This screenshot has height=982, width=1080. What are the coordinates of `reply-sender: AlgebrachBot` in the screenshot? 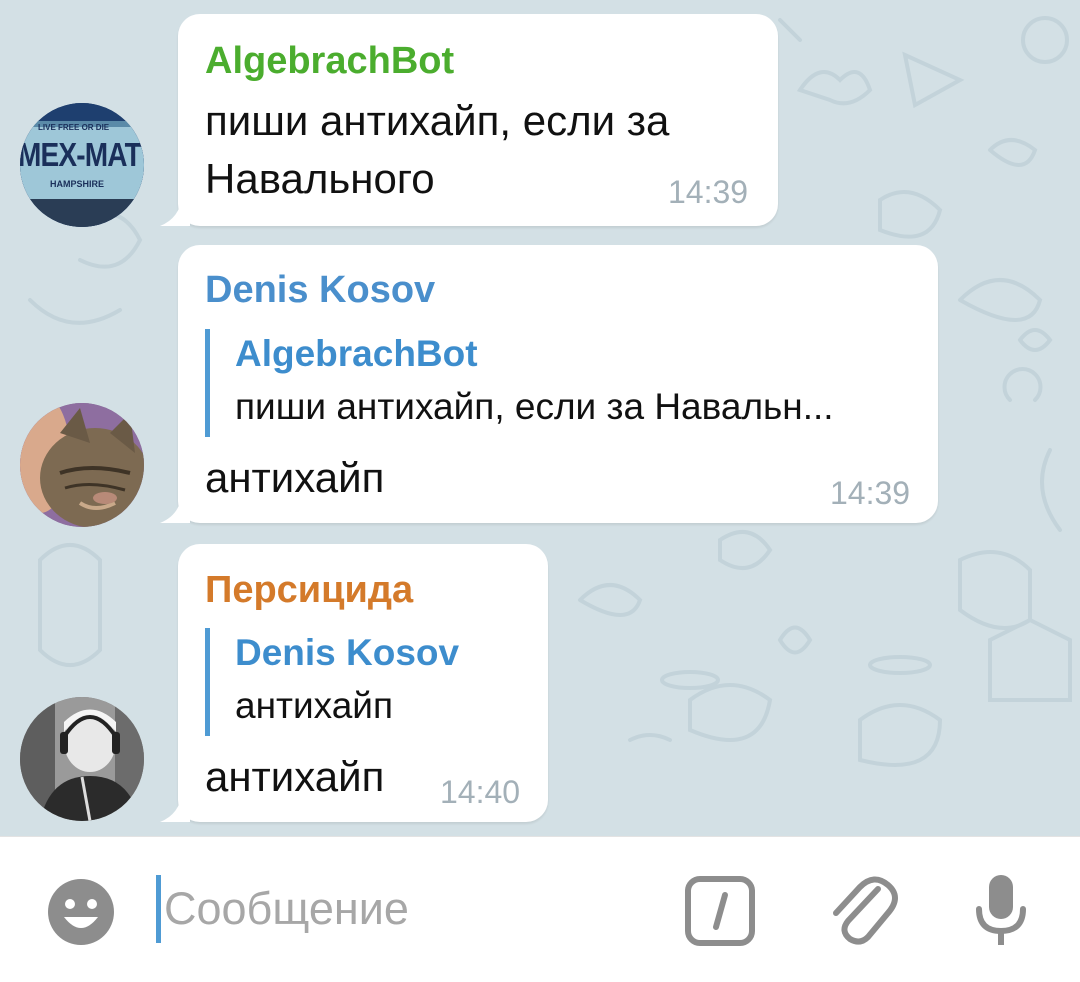 It's located at (356, 353).